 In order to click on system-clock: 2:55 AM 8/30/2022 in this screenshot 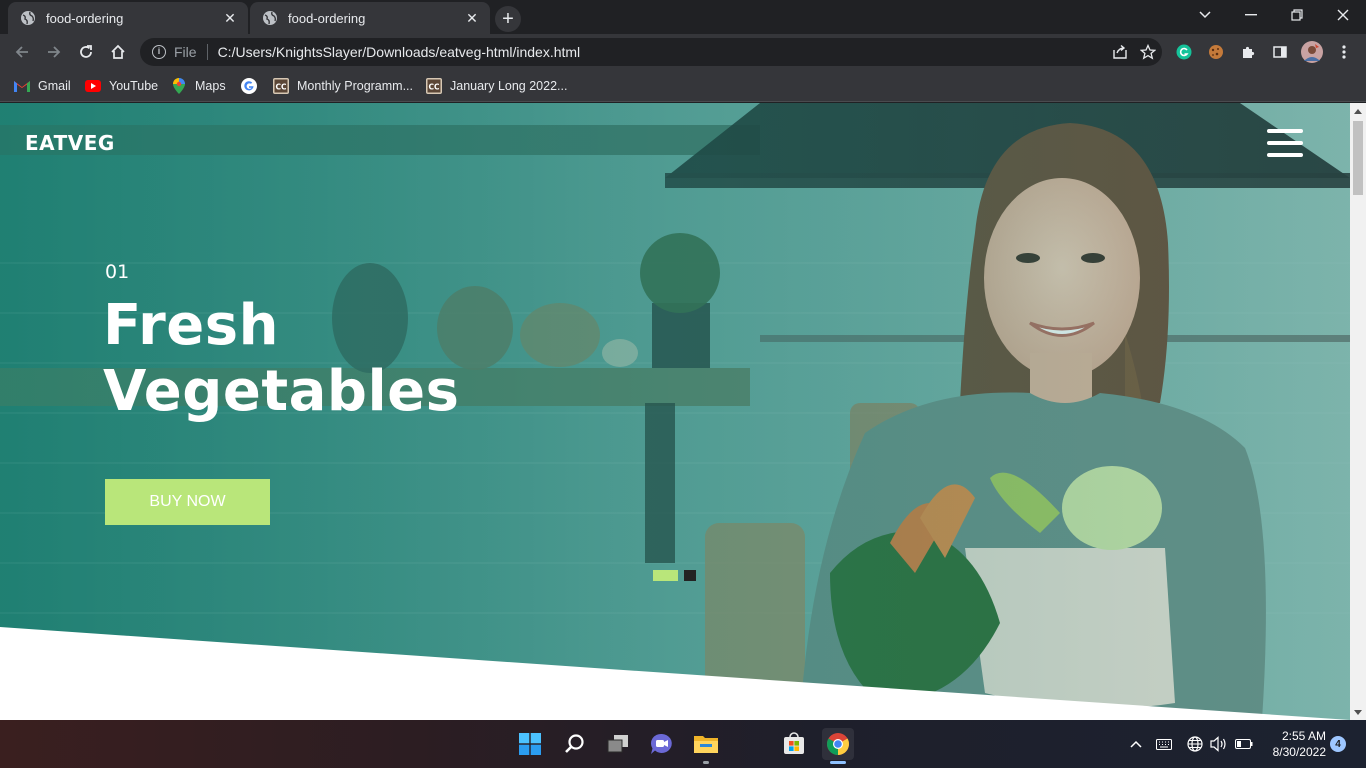, I will do `click(1294, 744)`.